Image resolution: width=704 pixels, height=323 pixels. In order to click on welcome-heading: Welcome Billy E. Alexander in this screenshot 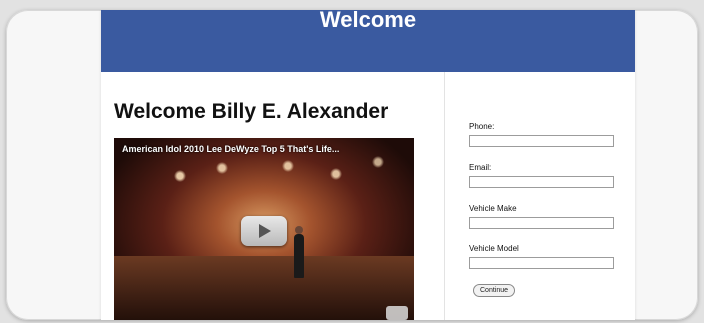, I will do `click(251, 111)`.